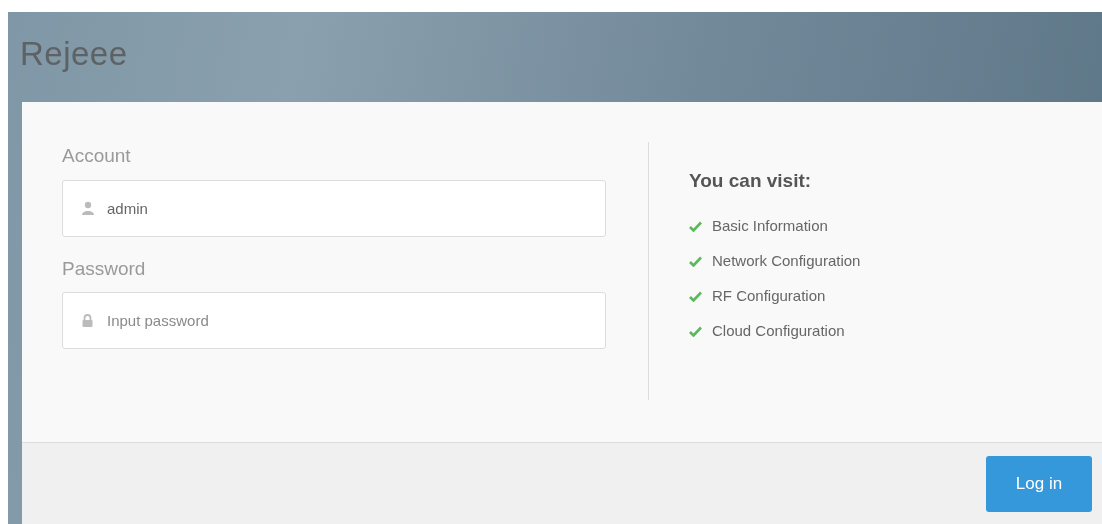 This screenshot has width=1102, height=524. I want to click on lock-icon, so click(87, 320).